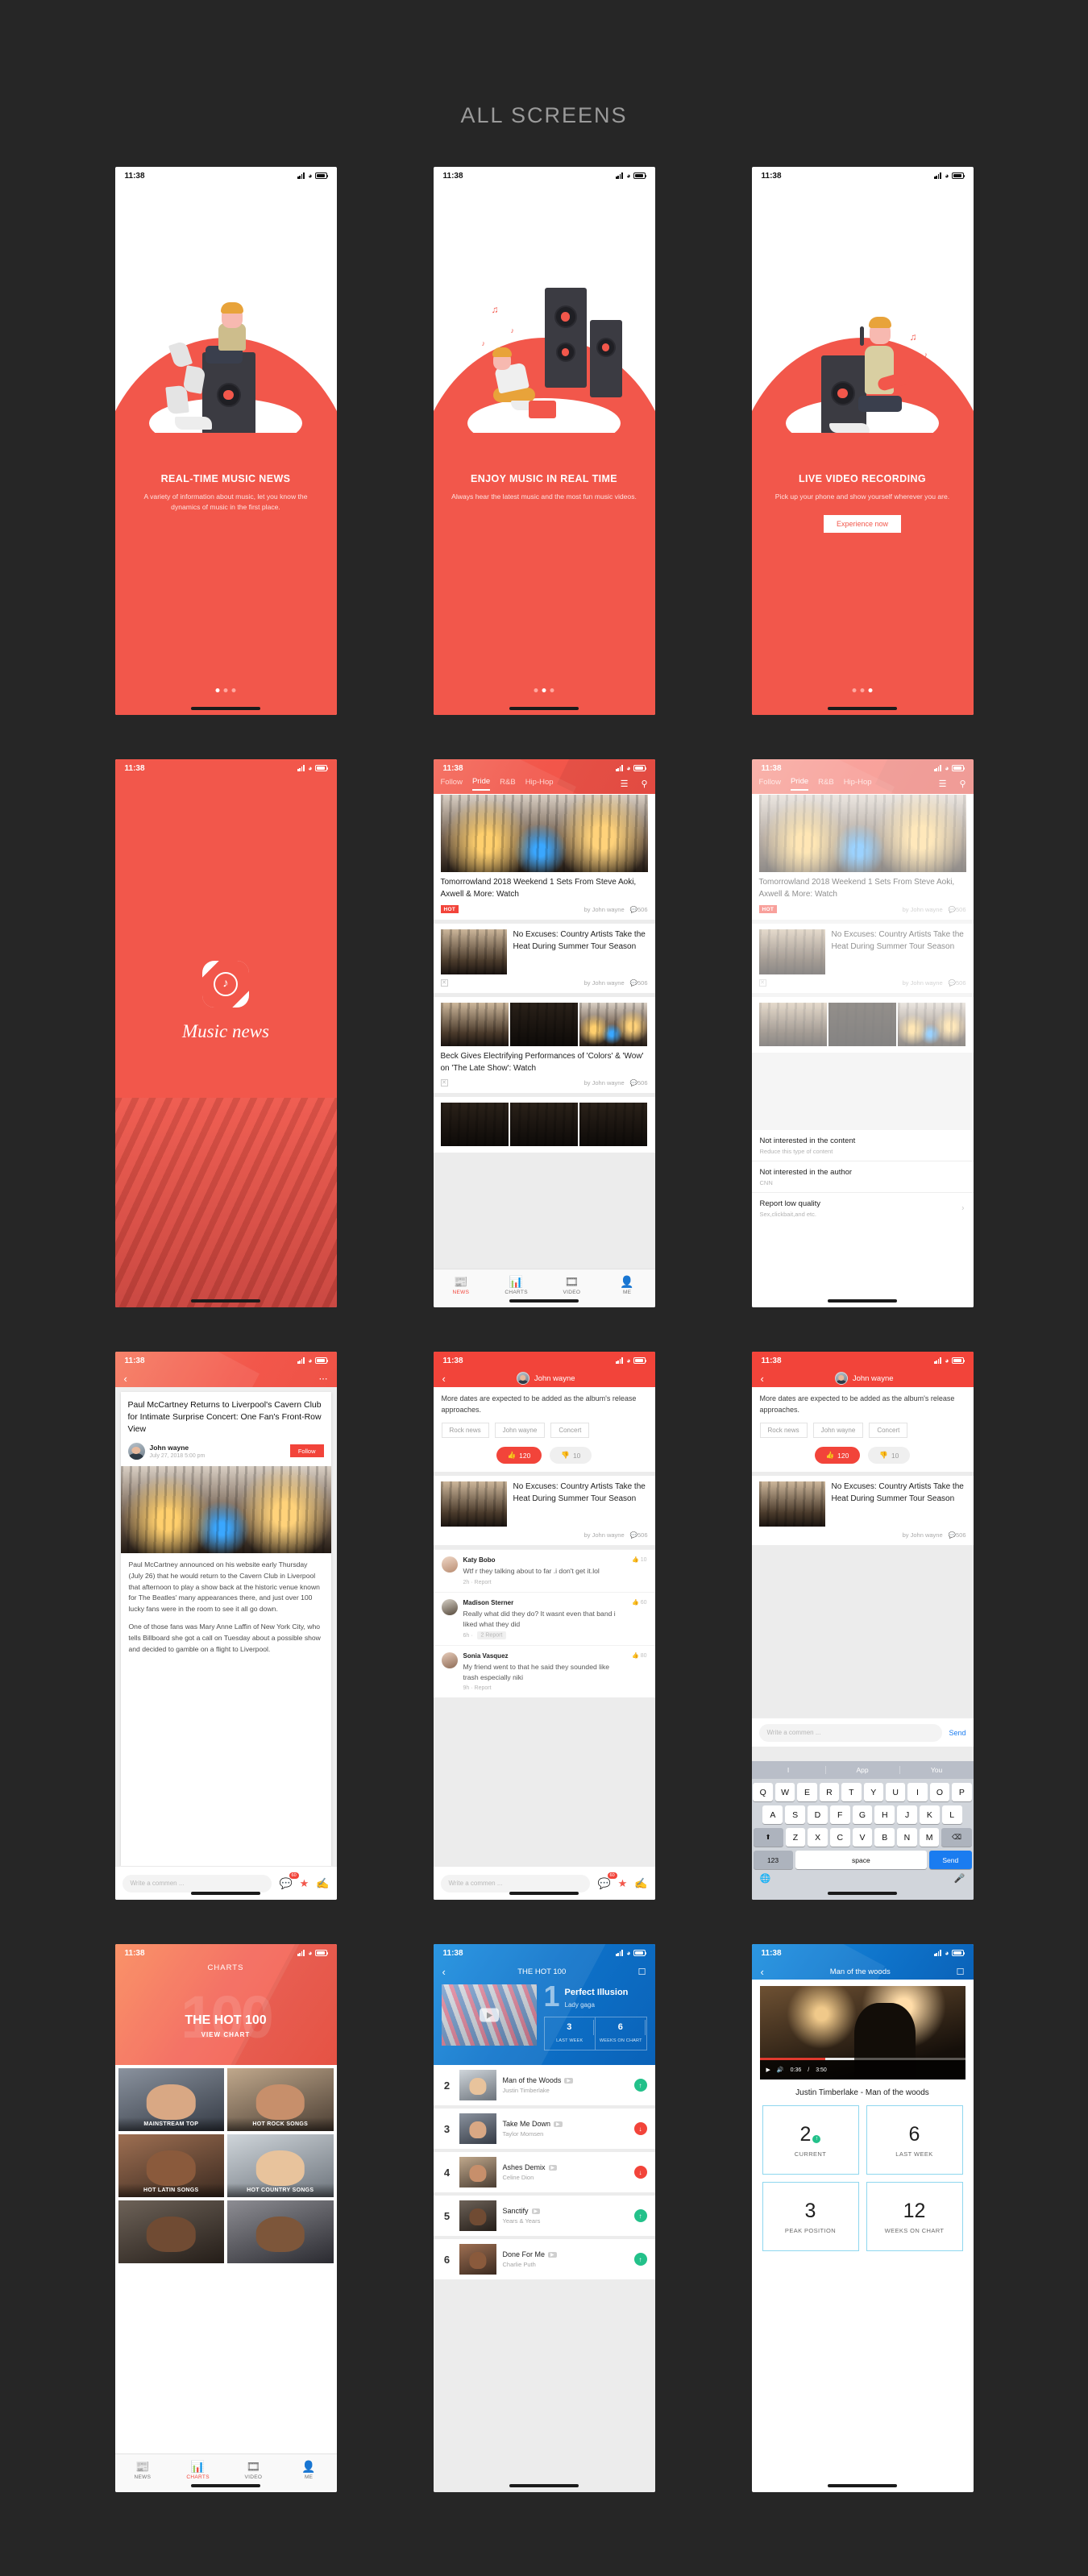 Image resolution: width=1088 pixels, height=2576 pixels. Describe the element at coordinates (862, 1176) in the screenshot. I see `sheet-item-not-interested-author: Not interested in the author CNN` at that location.